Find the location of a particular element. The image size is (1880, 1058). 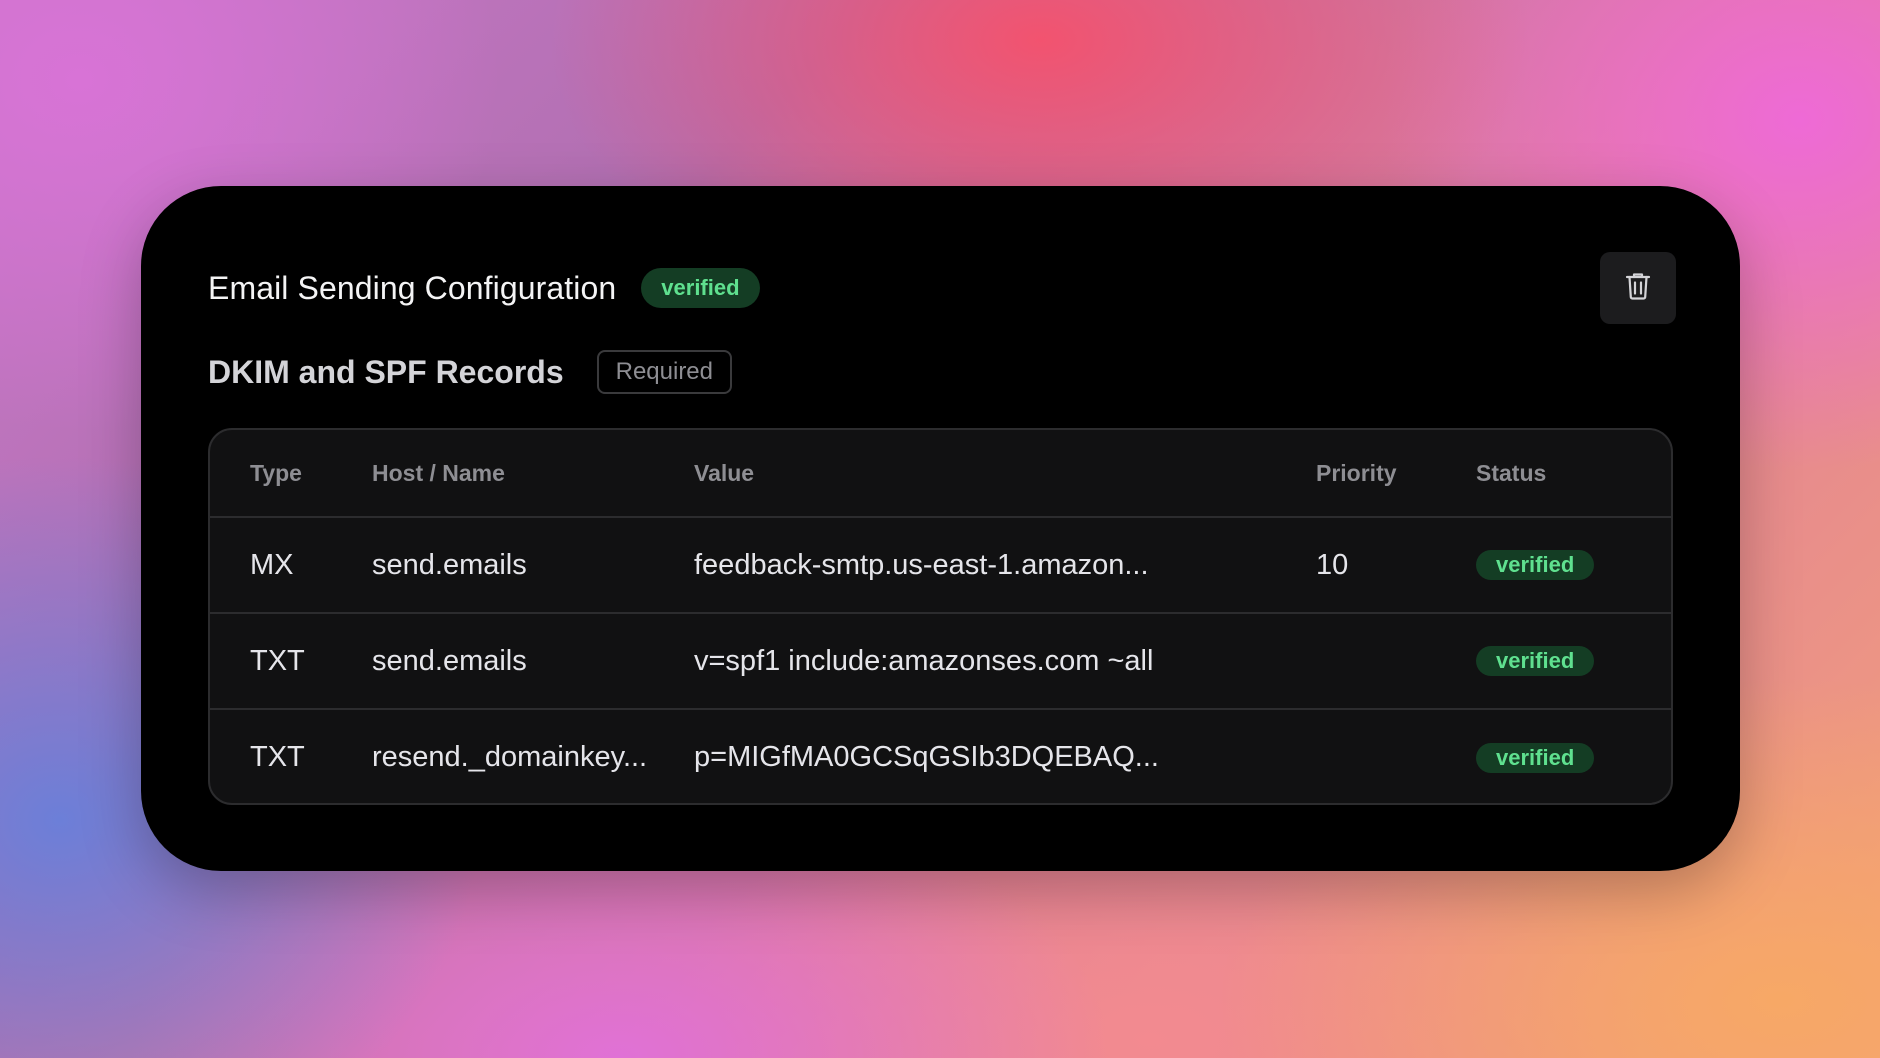

column-header-type: Type is located at coordinates (276, 472).